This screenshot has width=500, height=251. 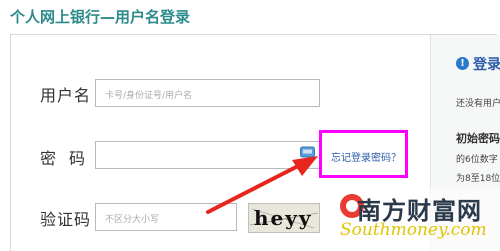 I want to click on right-panel-text: 还没有用户, so click(x=478, y=104).